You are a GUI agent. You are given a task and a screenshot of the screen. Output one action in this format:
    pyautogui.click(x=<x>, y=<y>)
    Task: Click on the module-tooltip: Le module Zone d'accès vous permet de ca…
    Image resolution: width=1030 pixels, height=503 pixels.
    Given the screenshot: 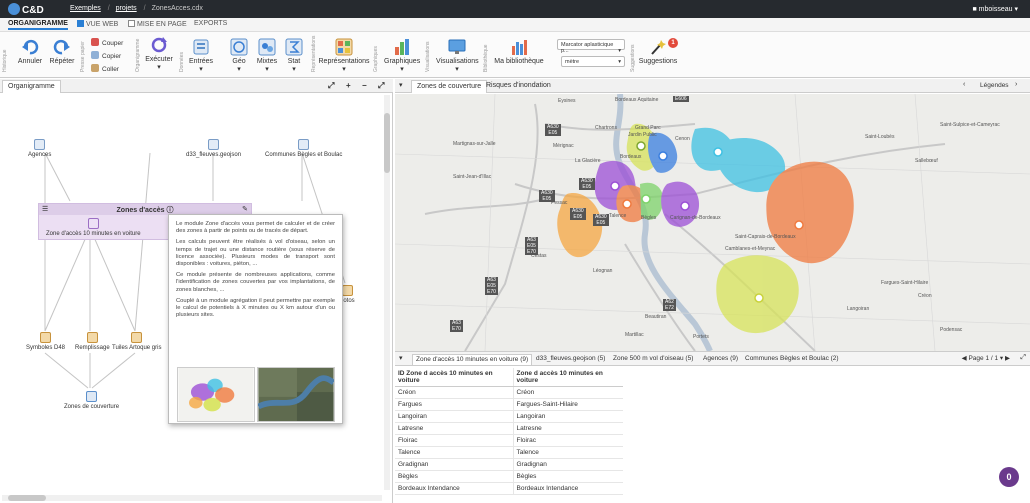 What is the action you would take?
    pyautogui.click(x=255, y=319)
    